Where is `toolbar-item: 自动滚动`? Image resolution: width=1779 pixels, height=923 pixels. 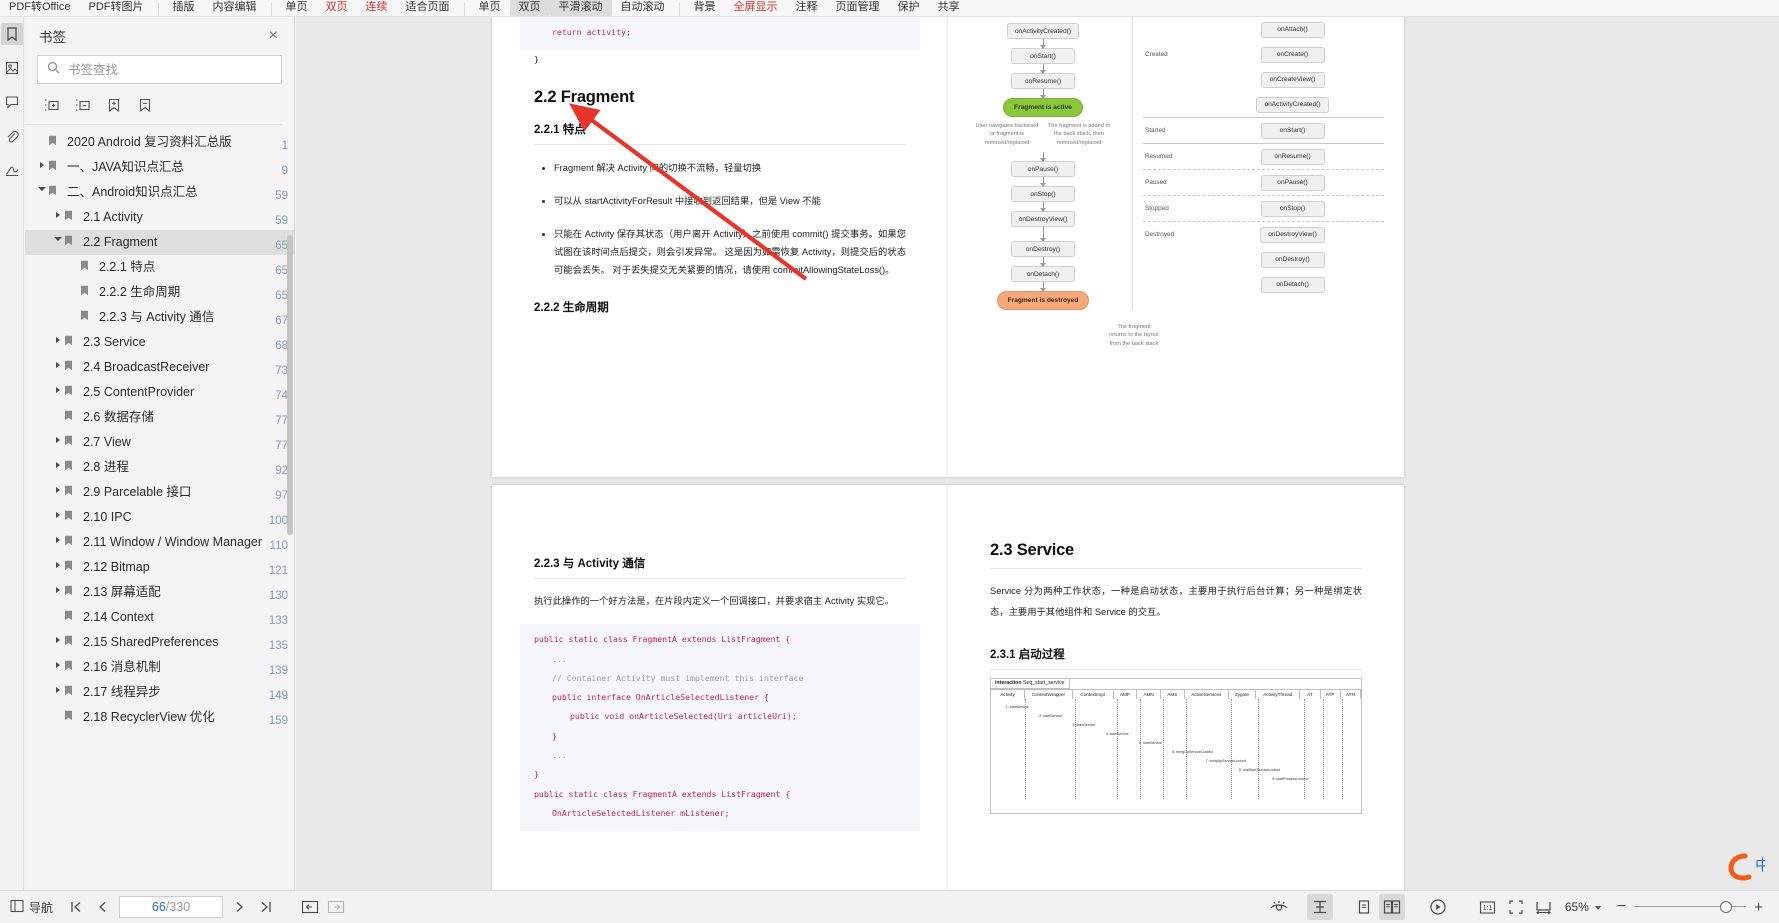
toolbar-item: 自动滚动 is located at coordinates (643, 8).